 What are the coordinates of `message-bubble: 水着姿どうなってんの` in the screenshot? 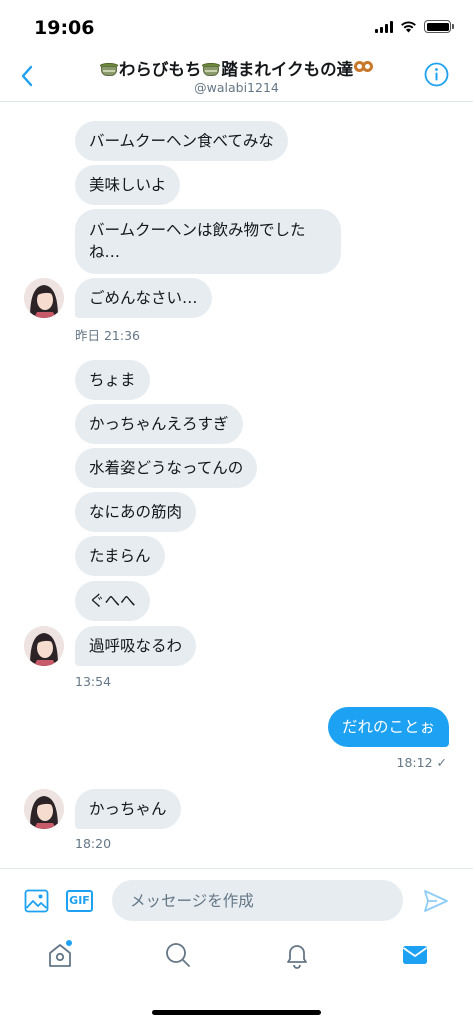 It's located at (166, 468).